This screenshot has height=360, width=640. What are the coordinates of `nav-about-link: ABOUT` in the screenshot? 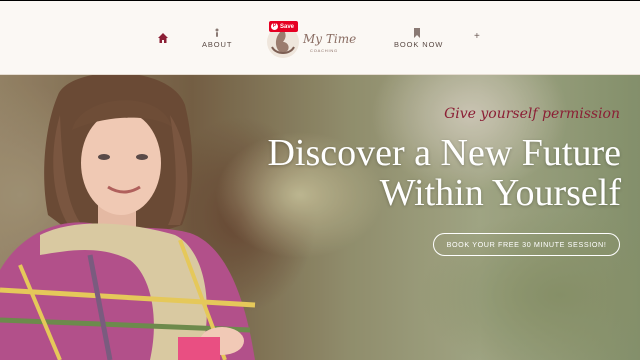 It's located at (217, 44).